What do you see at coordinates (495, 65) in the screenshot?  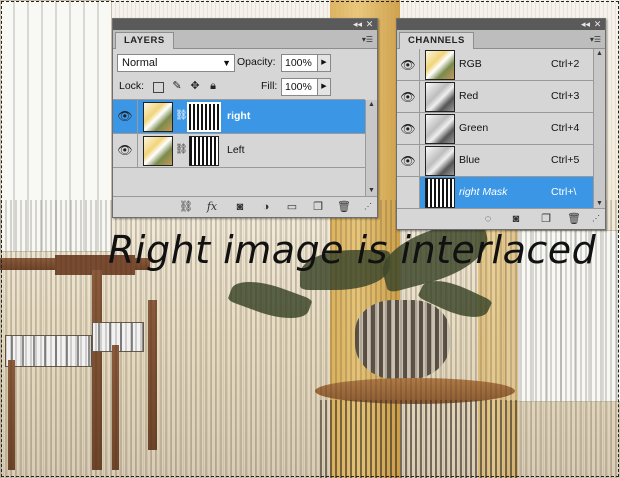 I see `channel-row-rgb: 👁︎ RGB Ctrl+2` at bounding box center [495, 65].